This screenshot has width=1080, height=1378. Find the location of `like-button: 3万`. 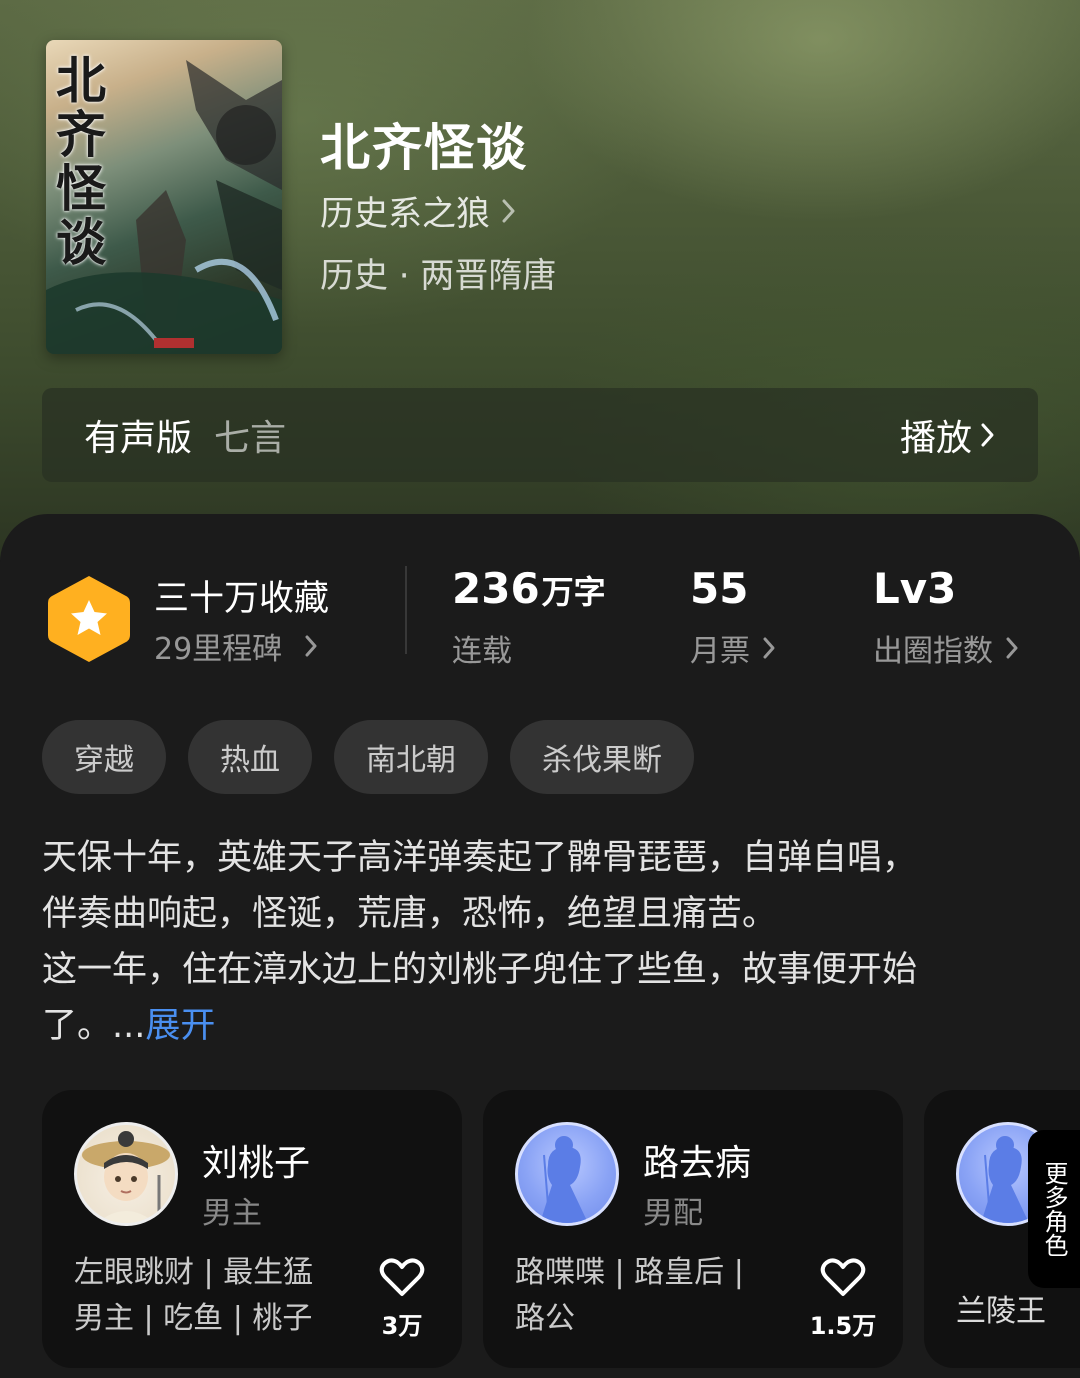

like-button: 3万 is located at coordinates (402, 1298).